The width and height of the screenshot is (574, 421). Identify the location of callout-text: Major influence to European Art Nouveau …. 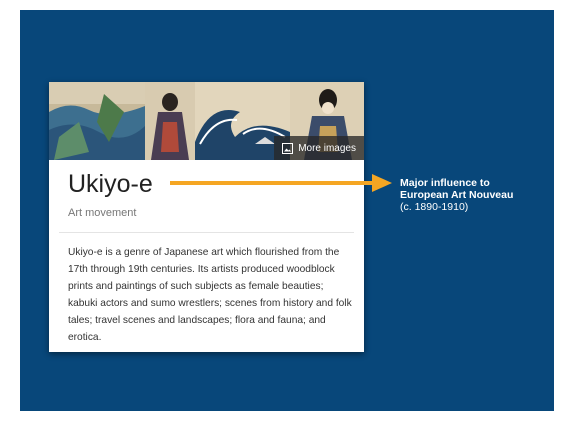
(470, 195).